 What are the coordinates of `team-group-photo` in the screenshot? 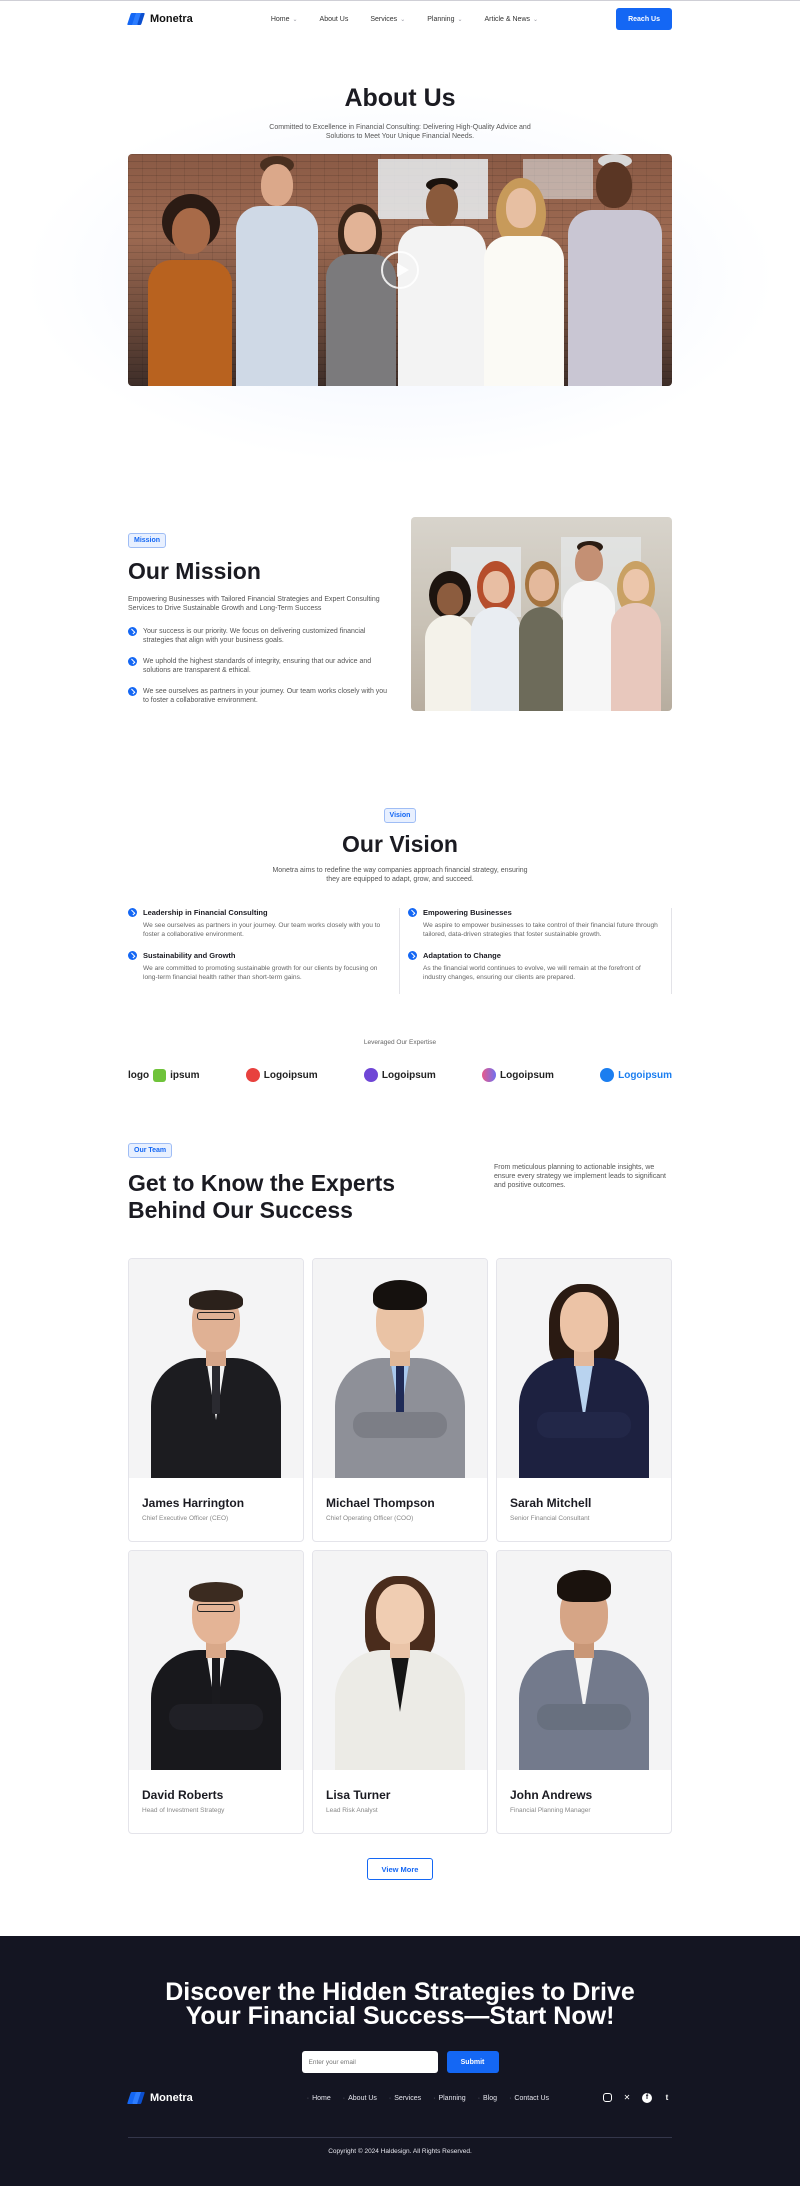 It's located at (400, 270).